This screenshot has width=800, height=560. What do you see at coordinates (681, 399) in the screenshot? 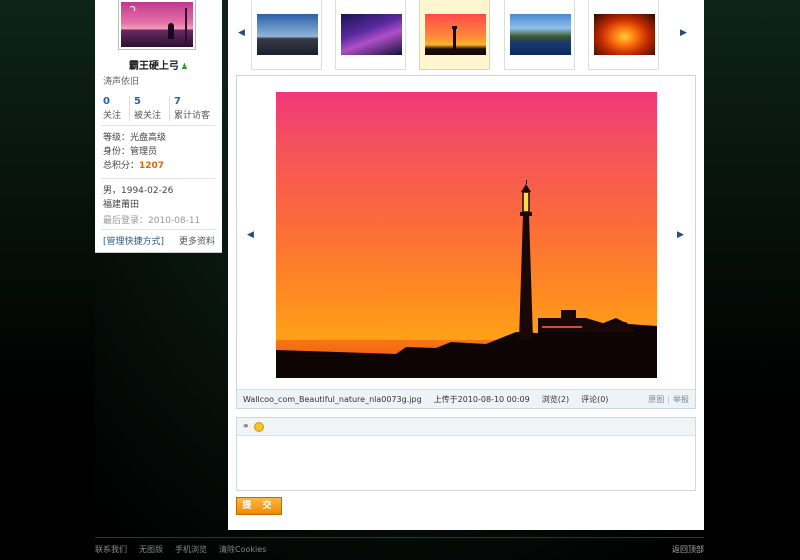
I see `report-link: 举报` at bounding box center [681, 399].